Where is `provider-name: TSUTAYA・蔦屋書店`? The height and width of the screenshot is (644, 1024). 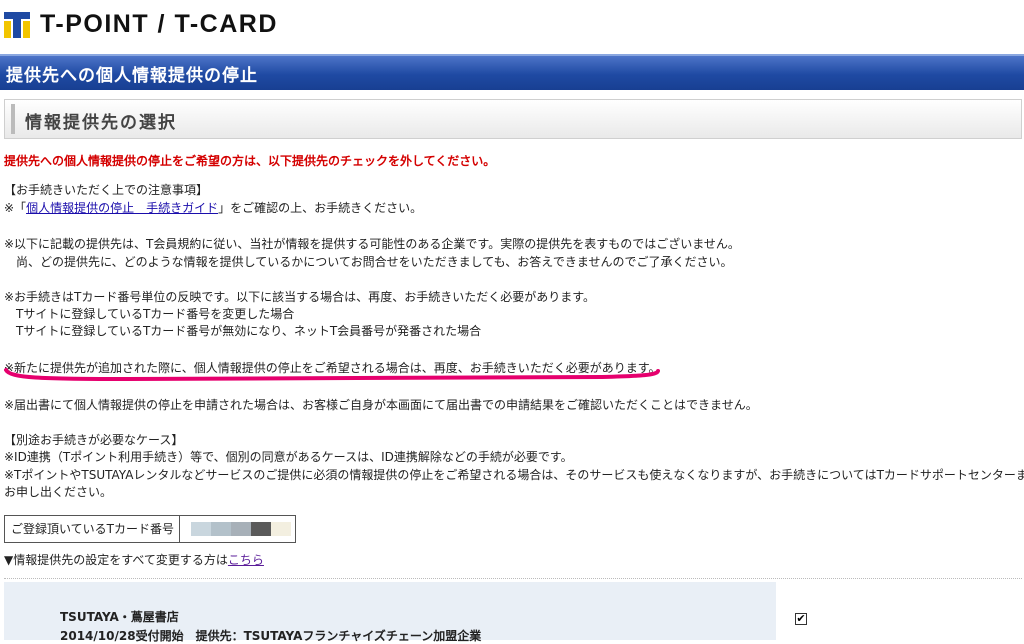
provider-name: TSUTAYA・蔦屋書店 is located at coordinates (119, 617).